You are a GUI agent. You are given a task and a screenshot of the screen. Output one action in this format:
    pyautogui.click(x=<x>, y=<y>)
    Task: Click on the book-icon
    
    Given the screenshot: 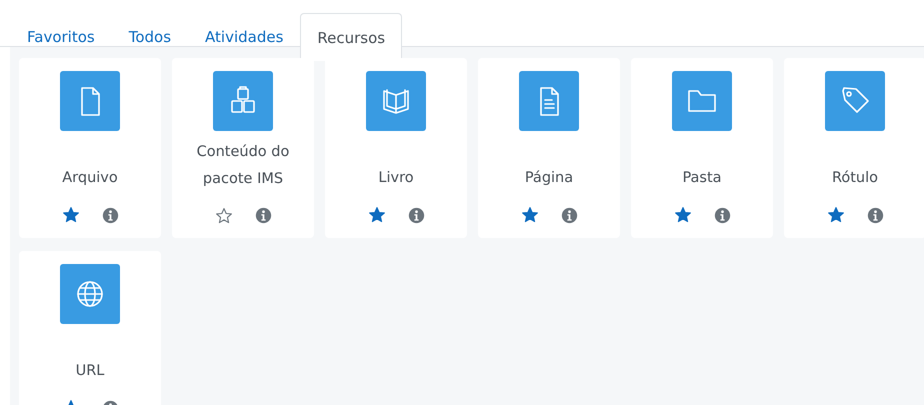 What is the action you would take?
    pyautogui.click(x=396, y=101)
    